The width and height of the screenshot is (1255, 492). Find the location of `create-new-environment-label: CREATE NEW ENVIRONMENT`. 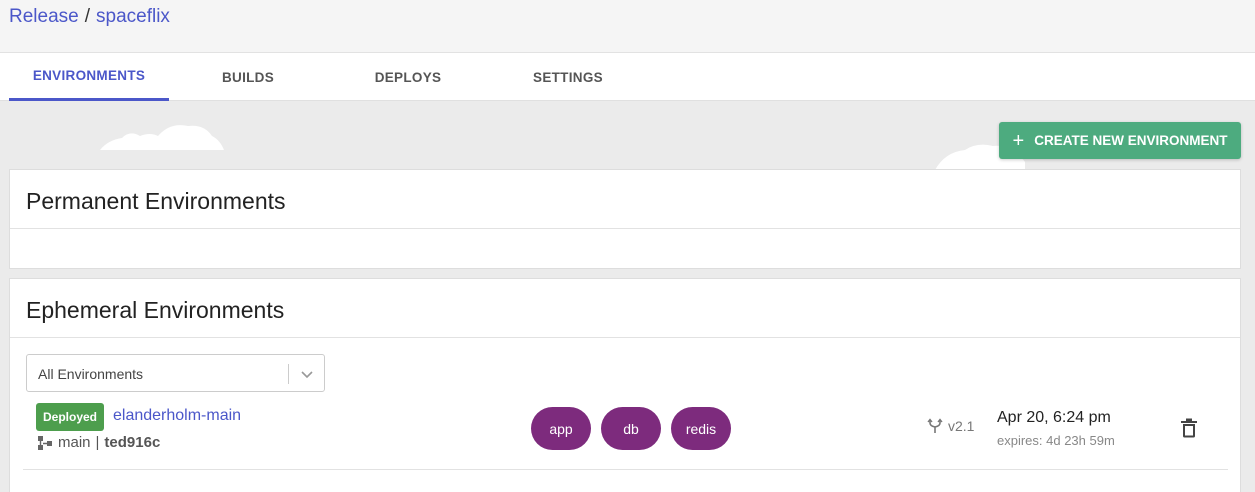

create-new-environment-label: CREATE NEW ENVIRONMENT is located at coordinates (1131, 140).